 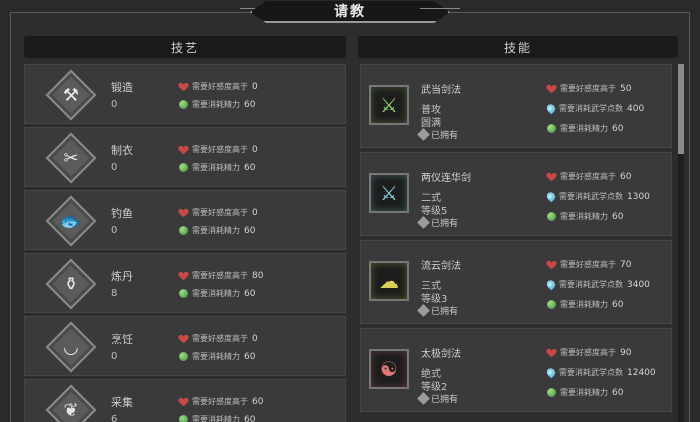 I want to click on icon-glyph: ⚒, so click(x=71, y=95).